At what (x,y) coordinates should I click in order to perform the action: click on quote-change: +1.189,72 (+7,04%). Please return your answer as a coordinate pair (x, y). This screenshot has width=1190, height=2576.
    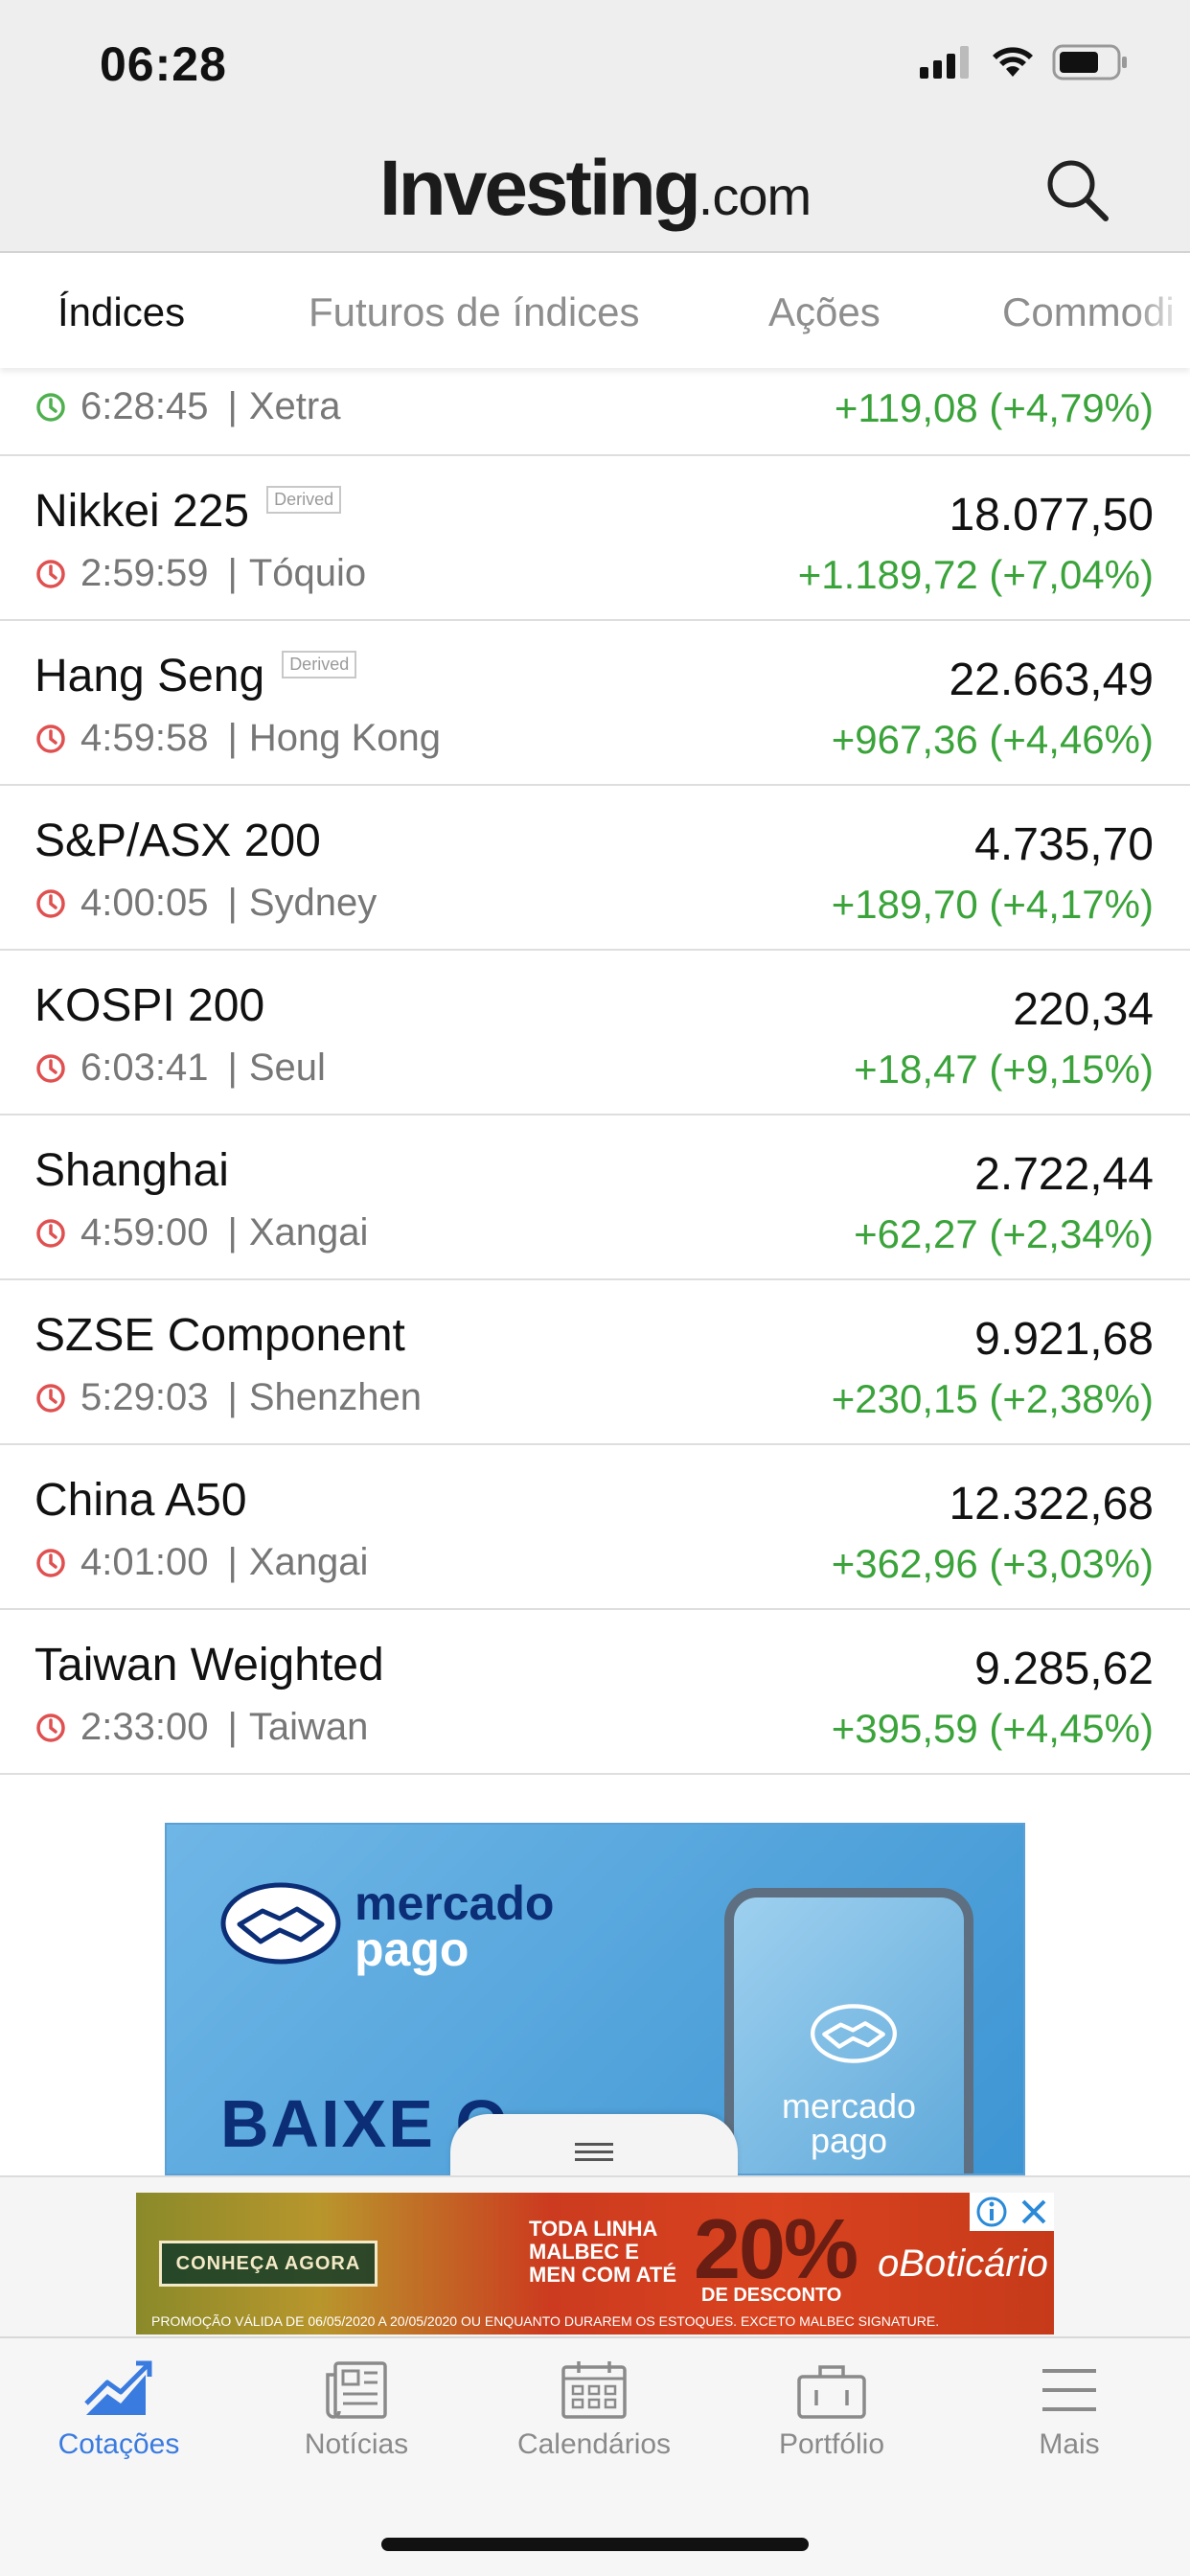
    Looking at the image, I should click on (976, 574).